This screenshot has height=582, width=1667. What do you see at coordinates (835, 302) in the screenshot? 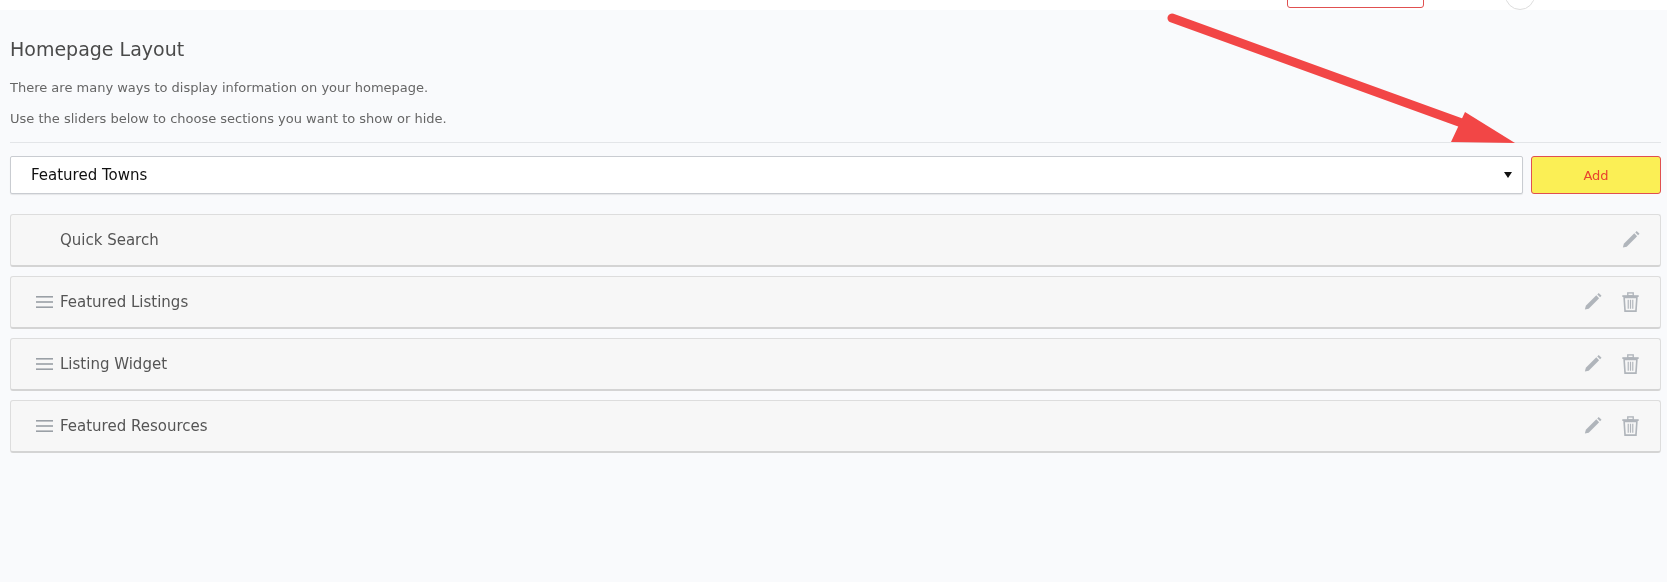
I see `section-row: Featured Listings` at bounding box center [835, 302].